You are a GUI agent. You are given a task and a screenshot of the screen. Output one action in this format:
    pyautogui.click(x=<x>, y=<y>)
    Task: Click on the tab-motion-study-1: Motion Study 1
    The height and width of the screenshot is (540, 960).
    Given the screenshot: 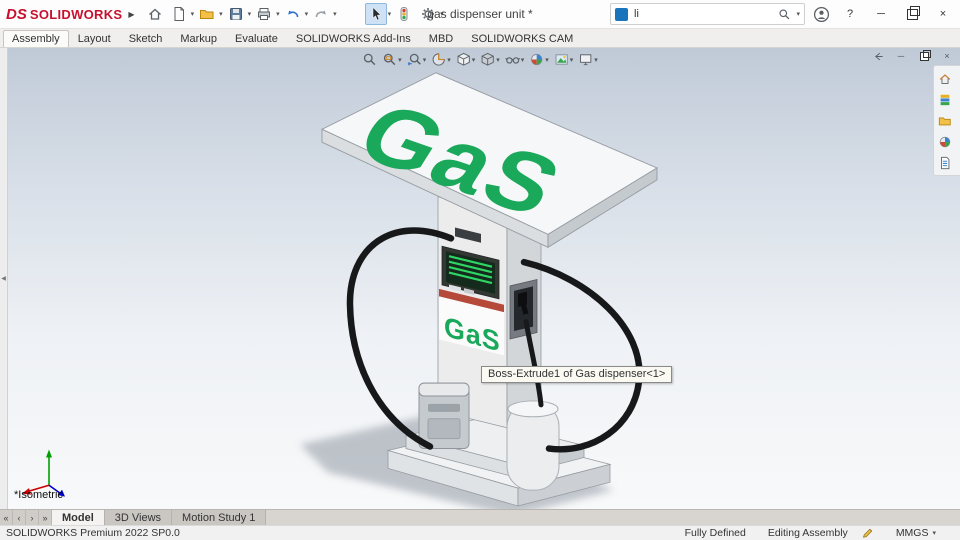 What is the action you would take?
    pyautogui.click(x=219, y=517)
    